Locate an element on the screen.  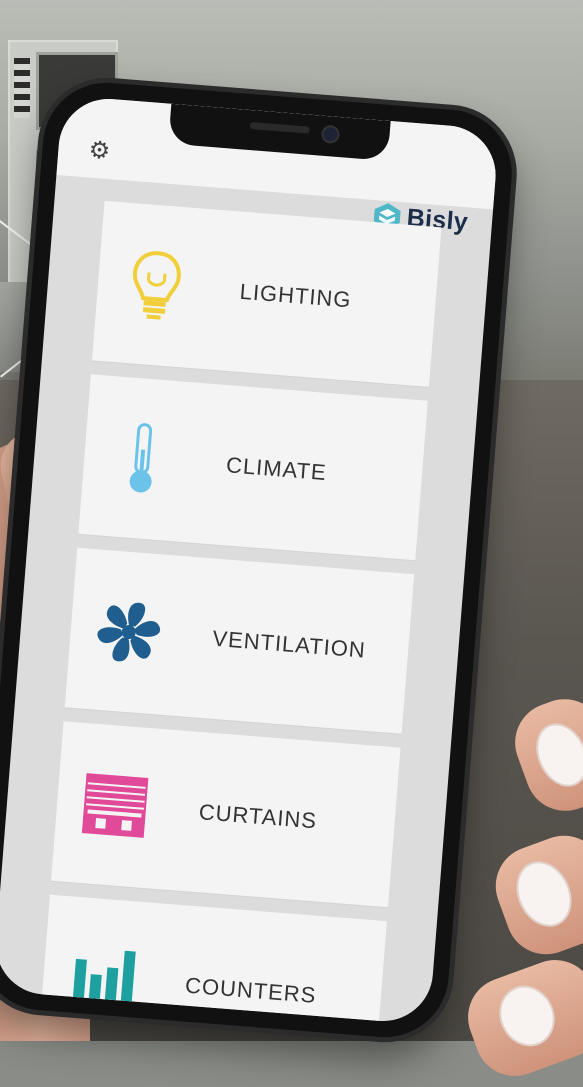
menu-item-curtains: CURTAINS is located at coordinates (226, 814).